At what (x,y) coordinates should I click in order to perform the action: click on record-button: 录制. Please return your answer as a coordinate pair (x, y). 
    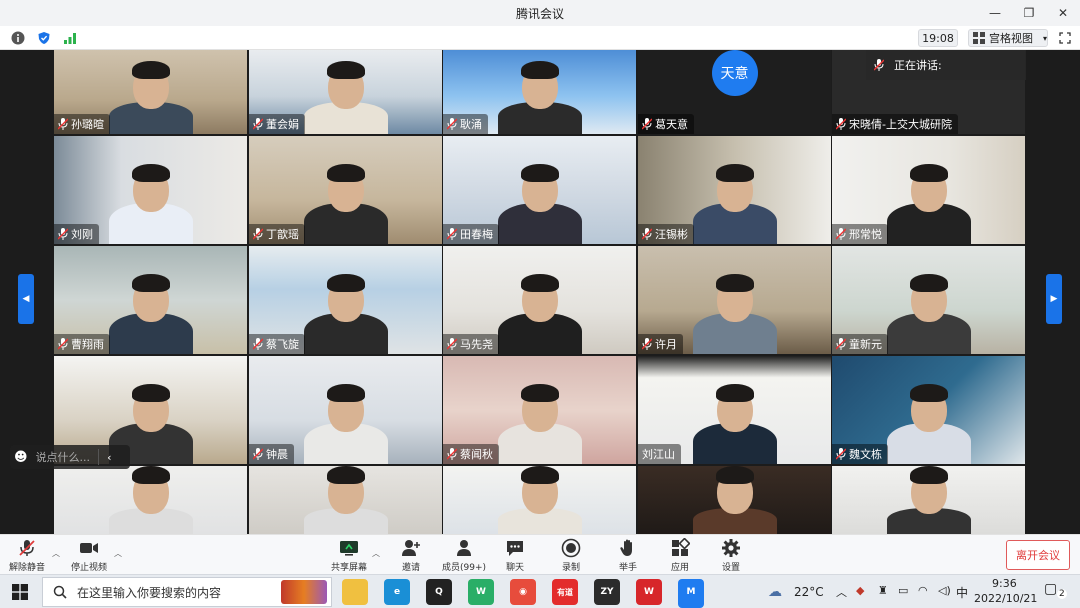
    Looking at the image, I should click on (571, 556).